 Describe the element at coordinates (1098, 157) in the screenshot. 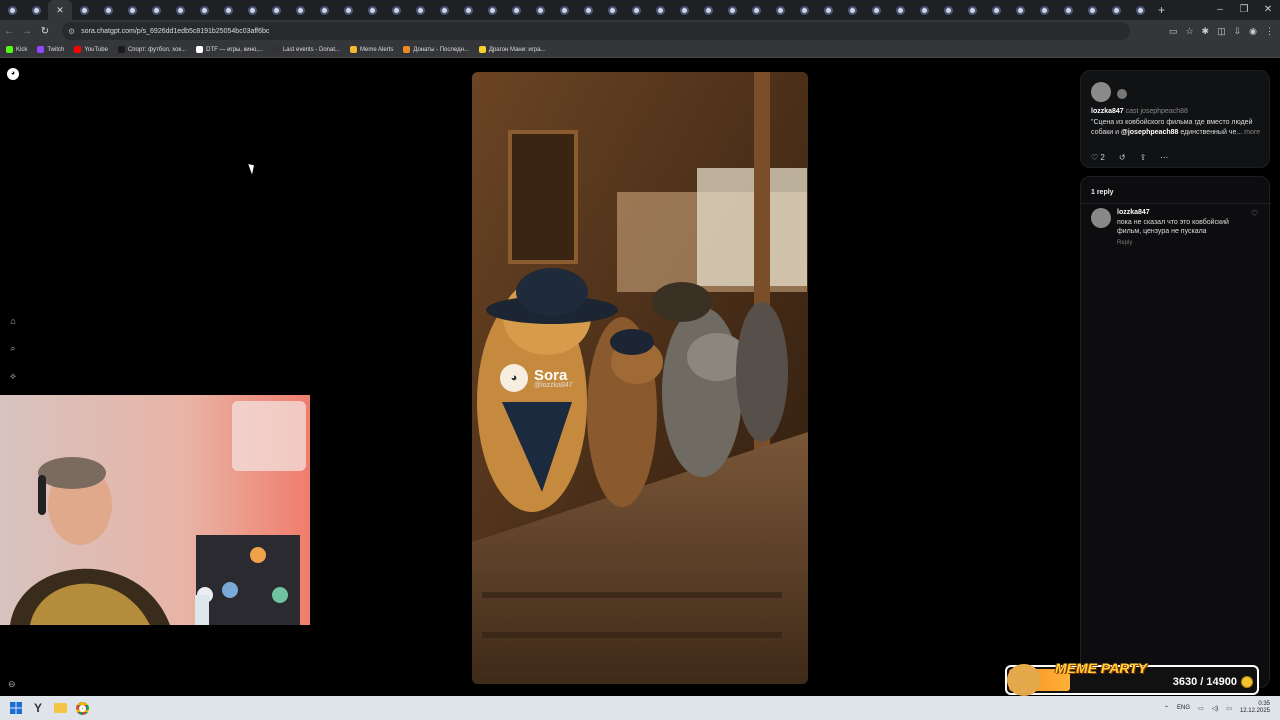

I see `like-button: ♡ 2` at that location.